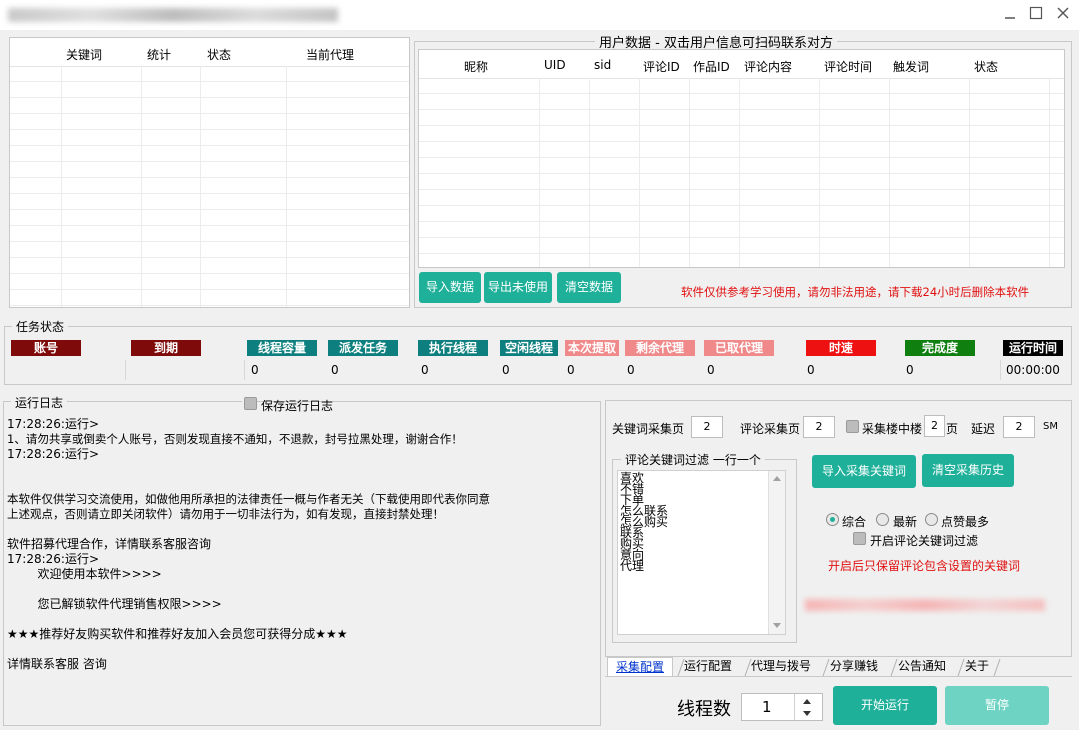 This screenshot has width=1079, height=730. I want to click on keyword-table-header: 关键词 统计 状态 当前代理, so click(209, 52).